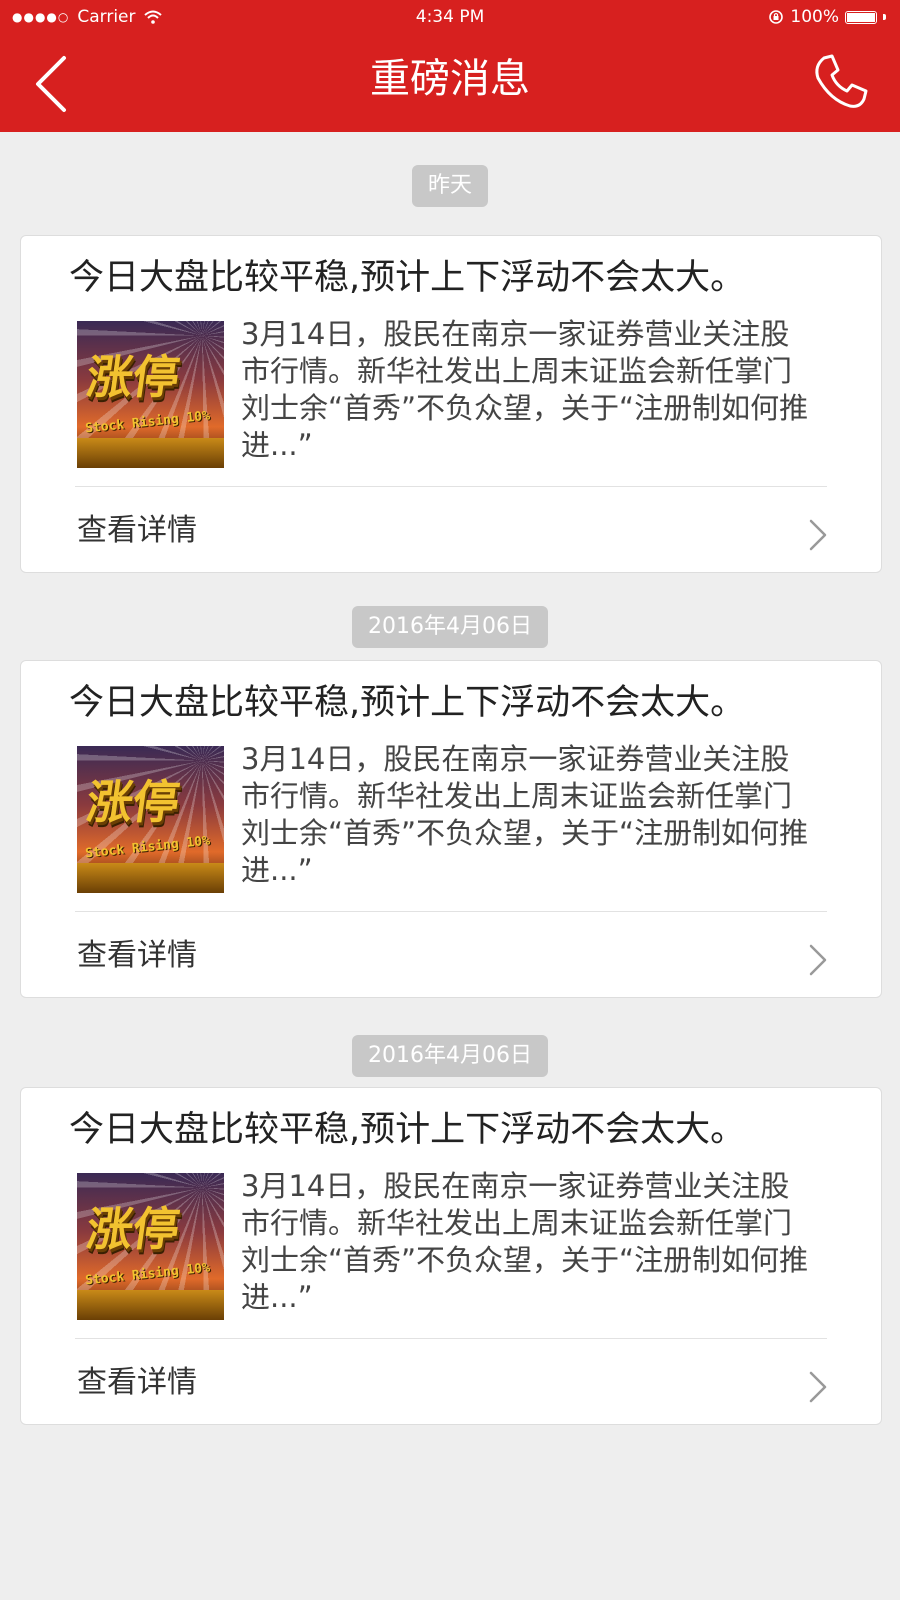 This screenshot has height=1600, width=900. I want to click on call-button, so click(840, 82).